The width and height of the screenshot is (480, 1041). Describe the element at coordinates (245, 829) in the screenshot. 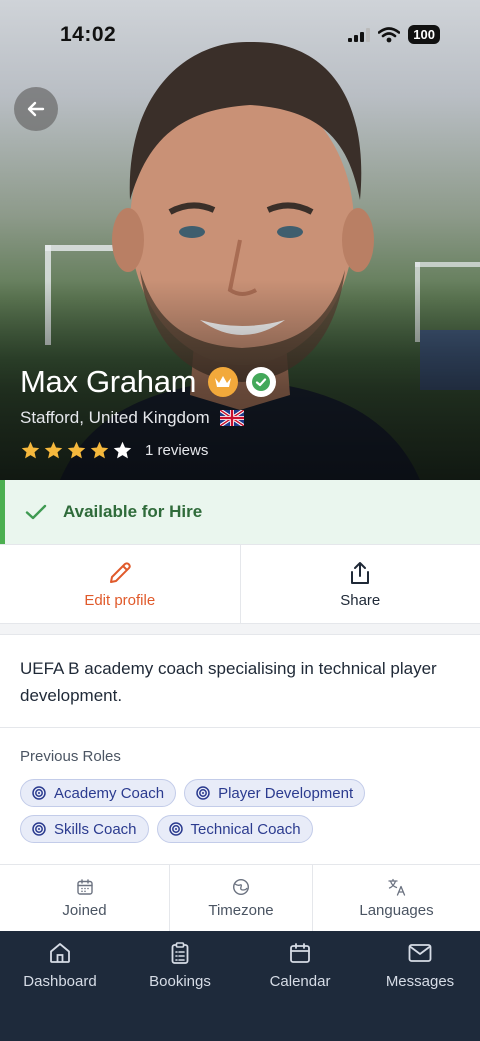

I see `role-chip-label: Technical Coach` at that location.